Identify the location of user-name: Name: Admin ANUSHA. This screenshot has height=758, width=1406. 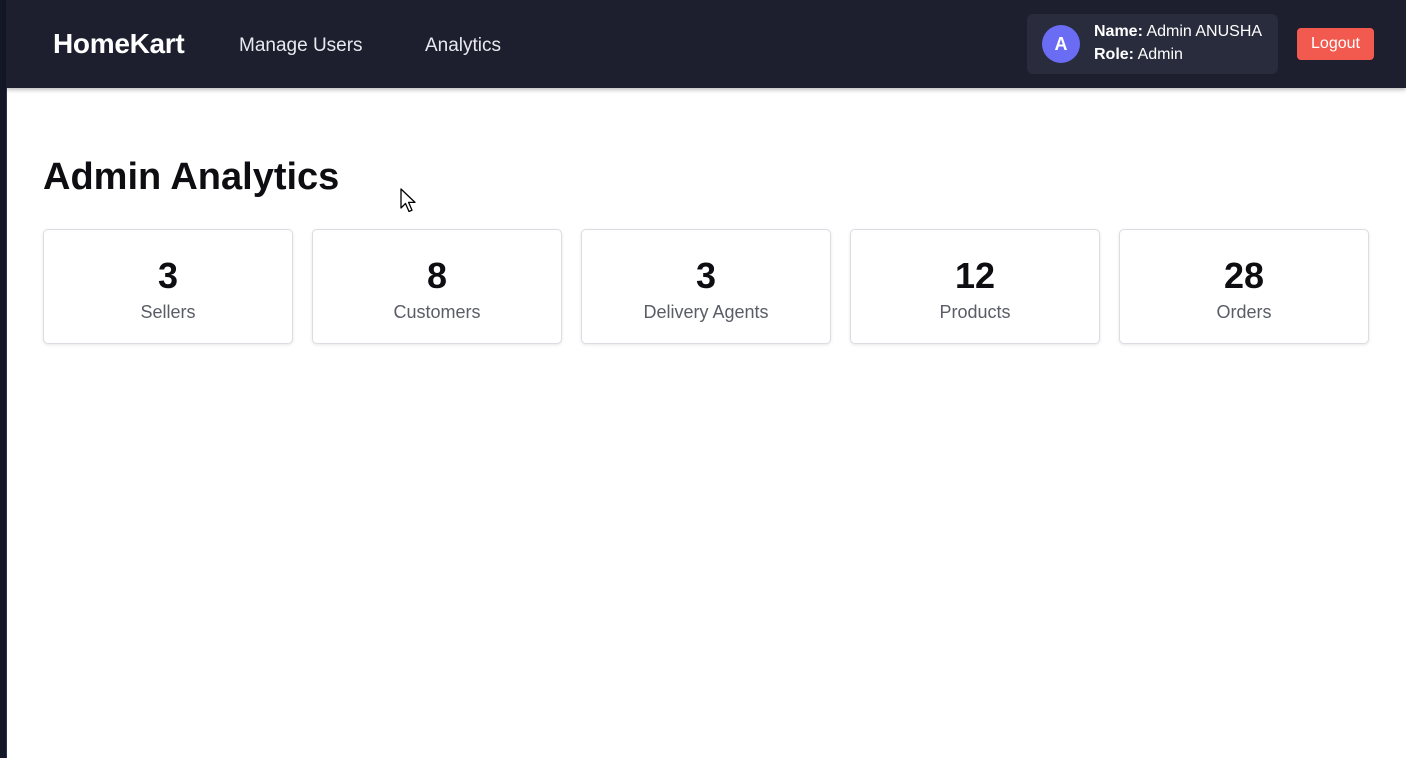
(1178, 32).